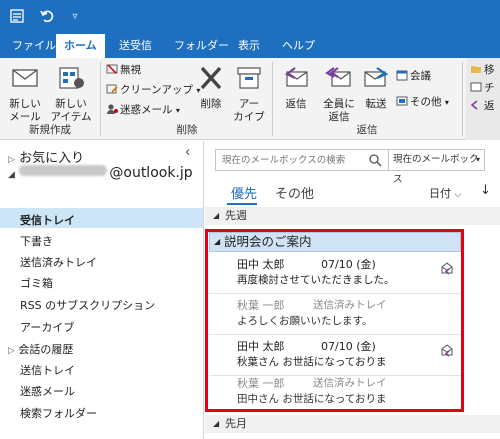 The height and width of the screenshot is (439, 500). Describe the element at coordinates (47, 391) in the screenshot. I see `folder-junk: 迷惑メール` at that location.